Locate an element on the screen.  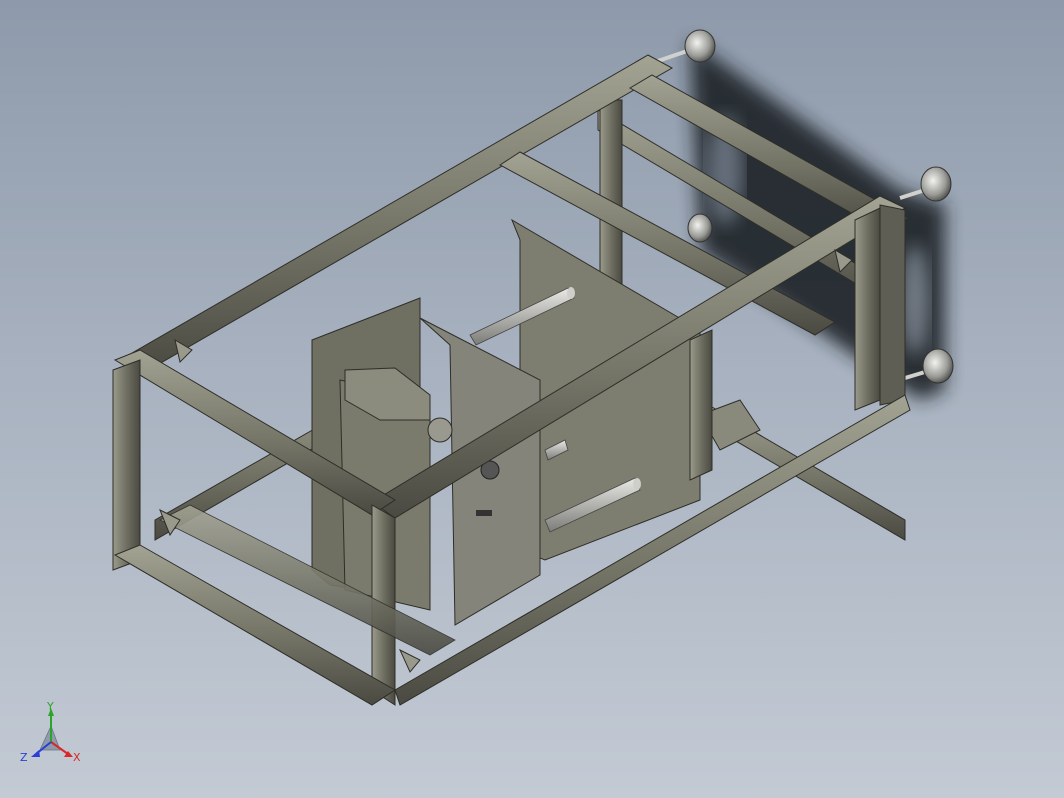
triad-y-label: Y is located at coordinates (50, 707).